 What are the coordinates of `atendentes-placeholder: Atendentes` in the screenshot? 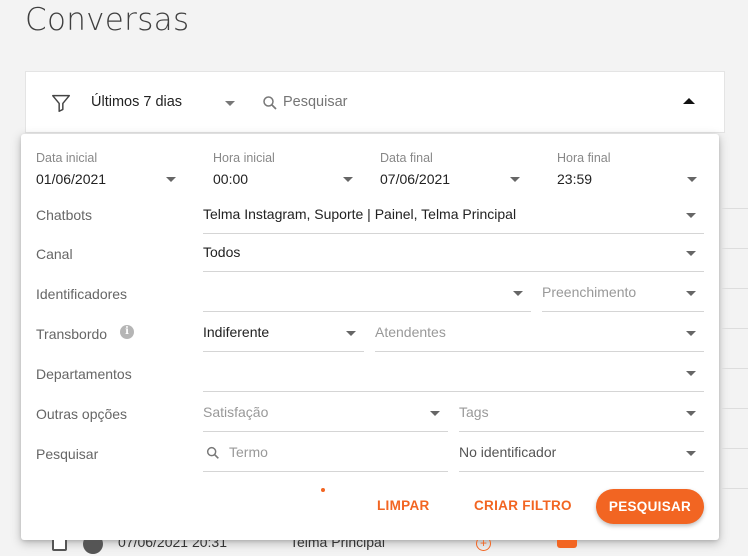 It's located at (410, 332).